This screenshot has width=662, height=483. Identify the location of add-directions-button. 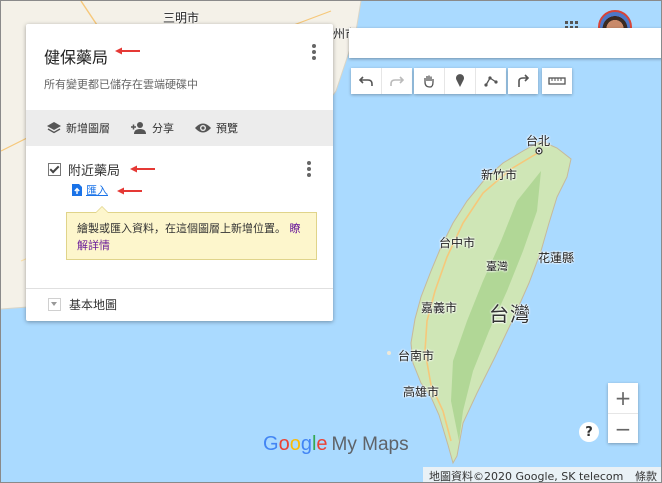
(523, 81).